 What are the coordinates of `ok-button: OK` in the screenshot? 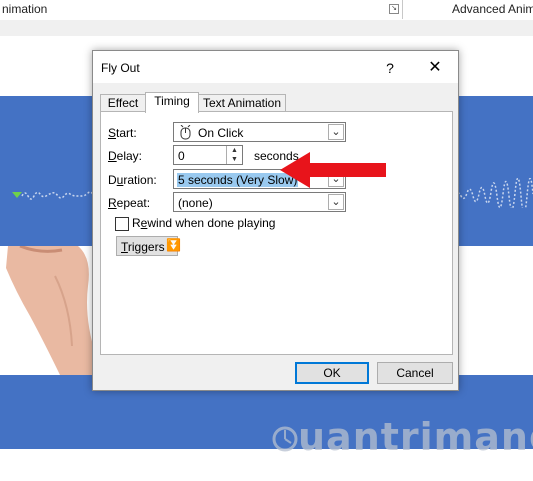 It's located at (332, 373).